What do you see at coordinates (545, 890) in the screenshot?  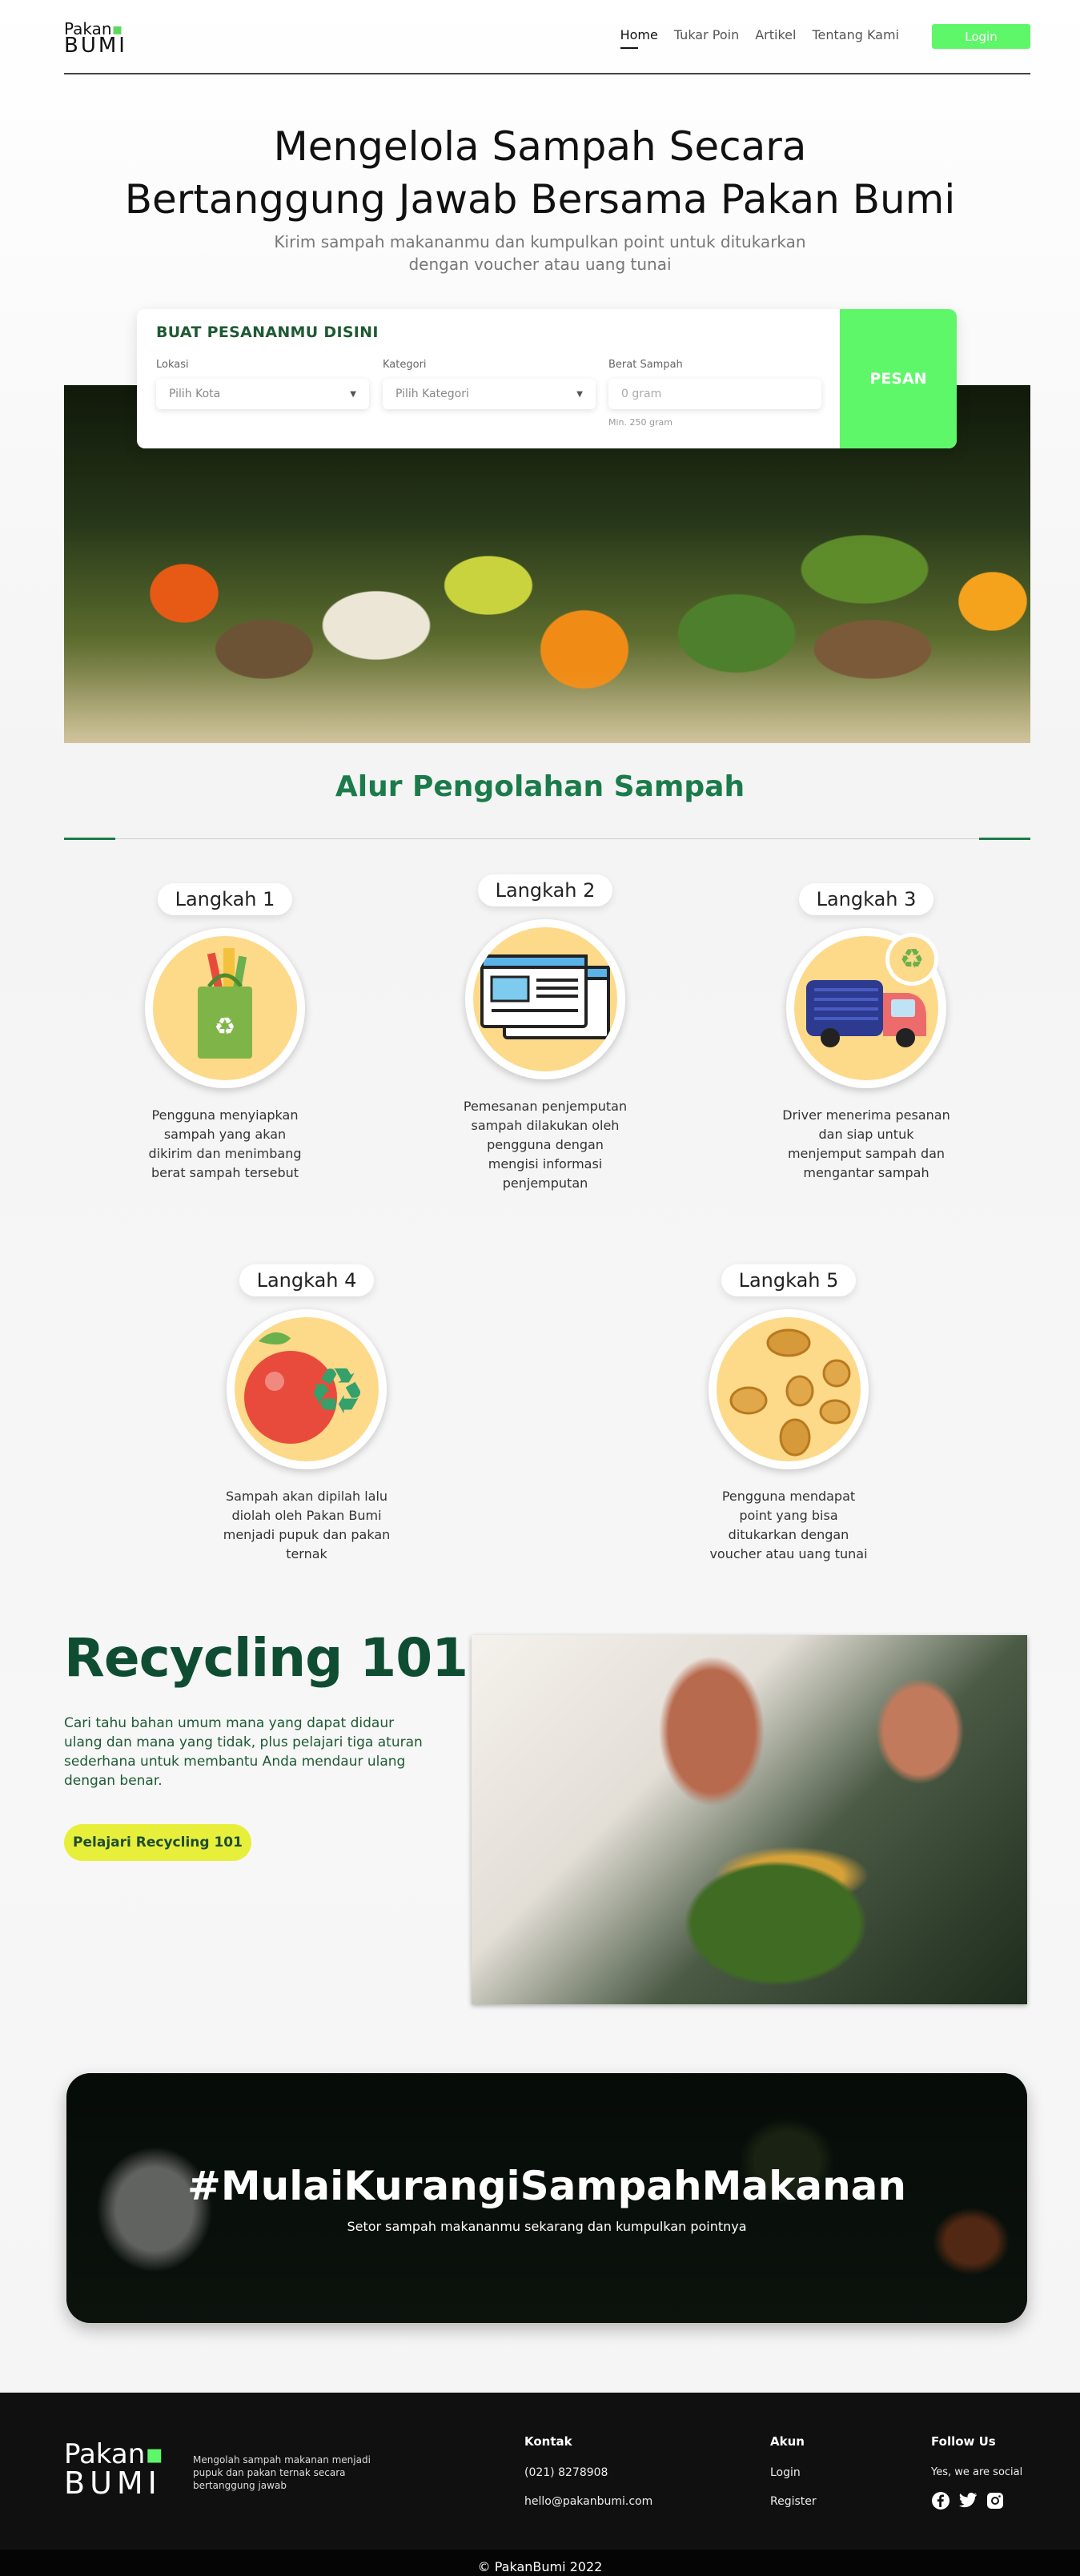 I see `step-label: Langkah 2` at bounding box center [545, 890].